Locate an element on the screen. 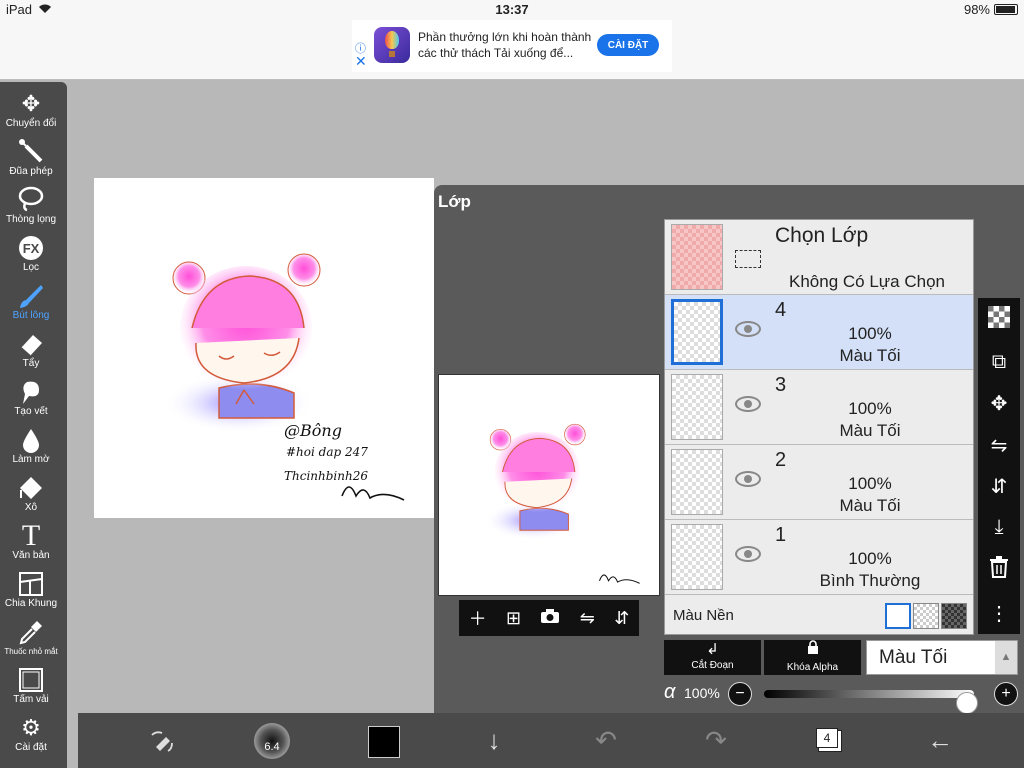 This screenshot has height=768, width=1024. blend-mode-select: Màu Tối ▲ is located at coordinates (942, 657).